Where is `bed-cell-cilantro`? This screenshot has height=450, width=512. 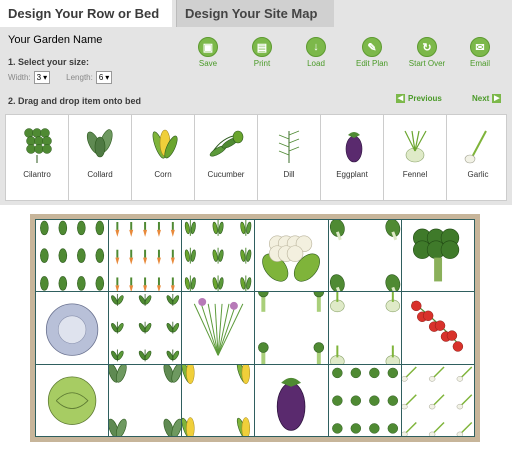 bed-cell-cilantro is located at coordinates (364, 400).